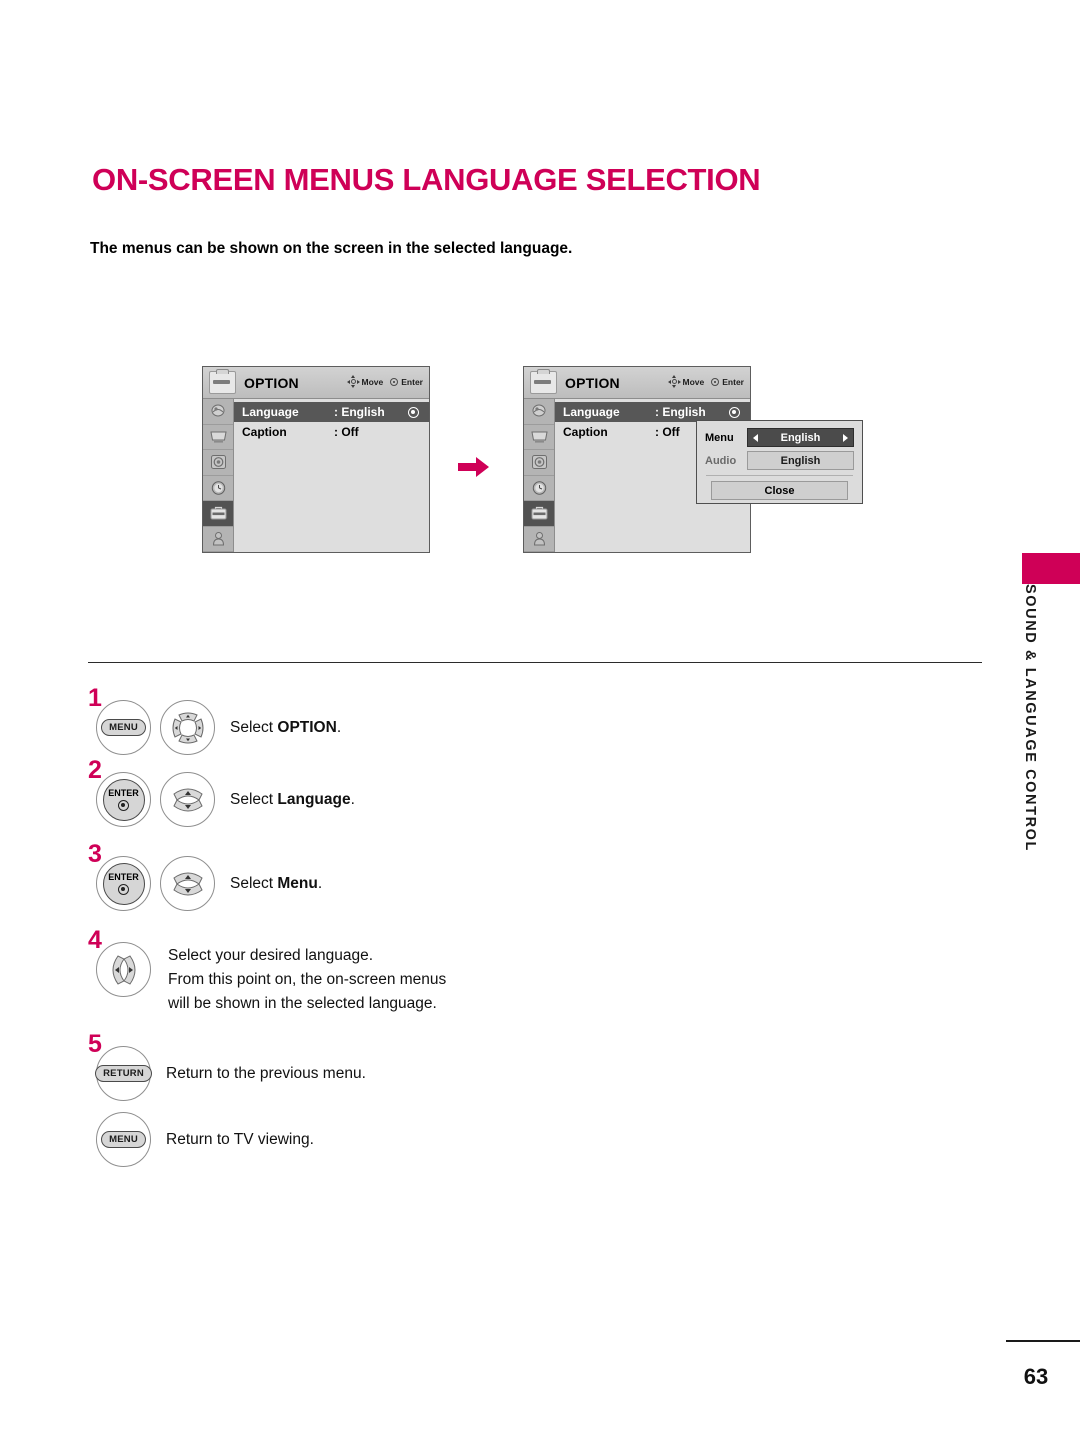  What do you see at coordinates (755, 437) in the screenshot?
I see `chevron-left-icon` at bounding box center [755, 437].